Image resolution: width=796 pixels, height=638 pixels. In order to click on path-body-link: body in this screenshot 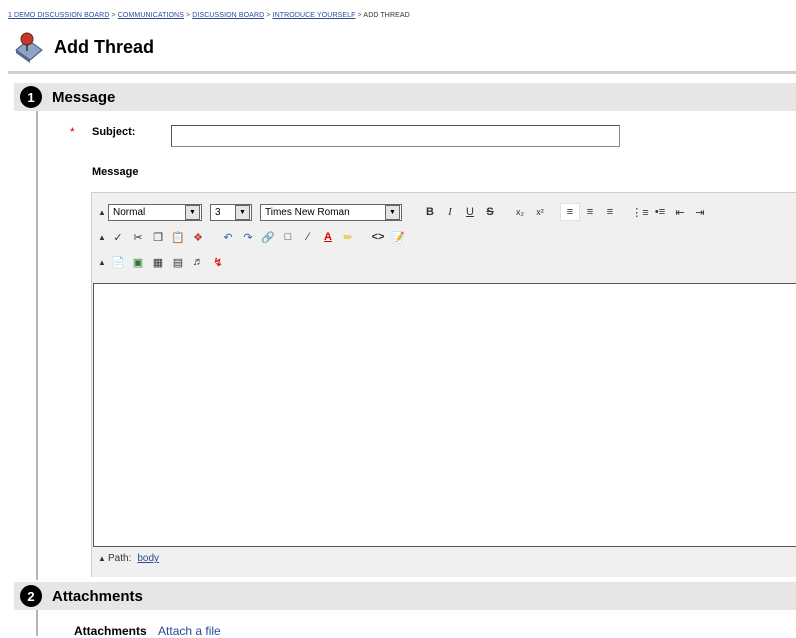, I will do `click(148, 558)`.